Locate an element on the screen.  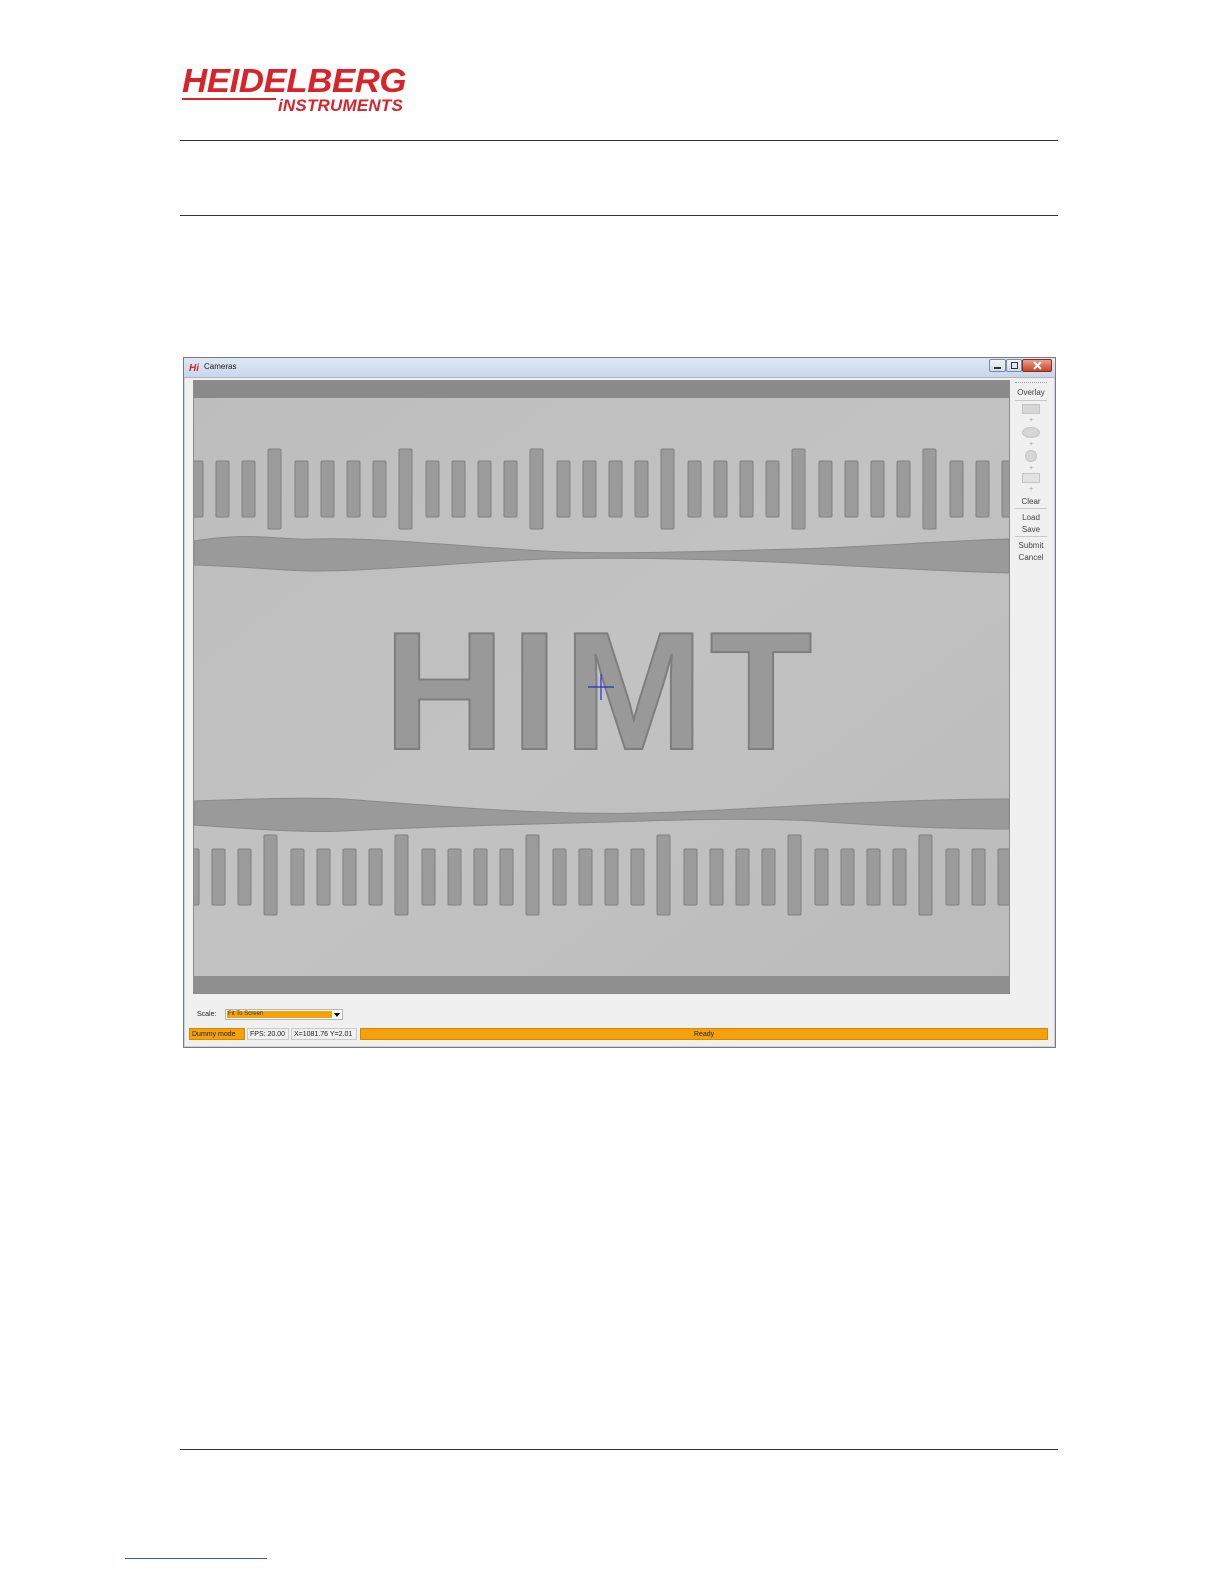
cancel-button: Cancel is located at coordinates (1031, 557).